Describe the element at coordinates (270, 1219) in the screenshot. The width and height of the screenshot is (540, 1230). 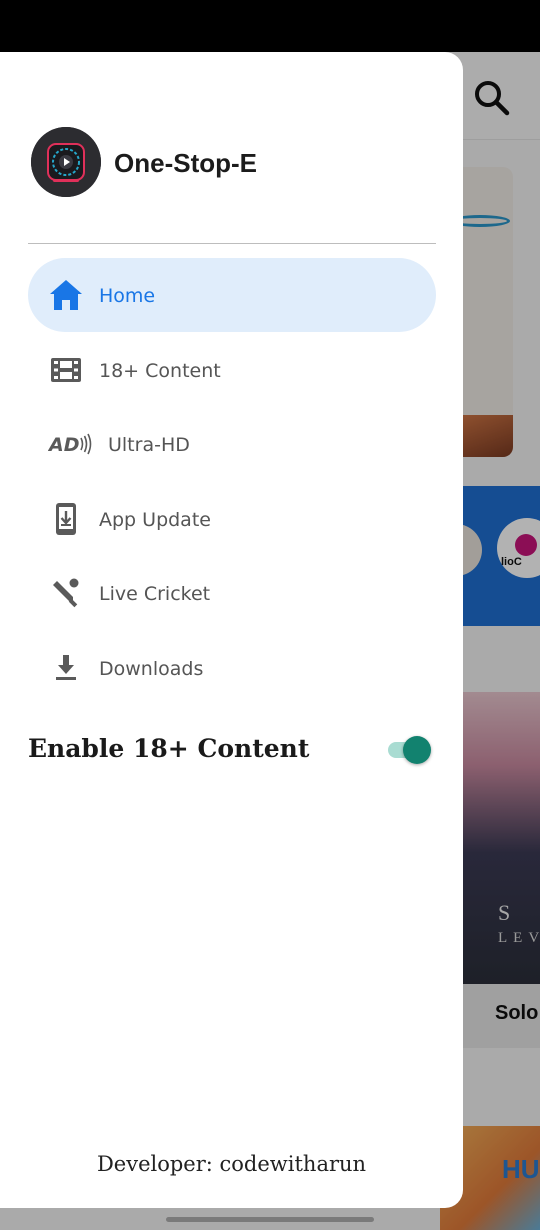
I see `home-indicator` at that location.